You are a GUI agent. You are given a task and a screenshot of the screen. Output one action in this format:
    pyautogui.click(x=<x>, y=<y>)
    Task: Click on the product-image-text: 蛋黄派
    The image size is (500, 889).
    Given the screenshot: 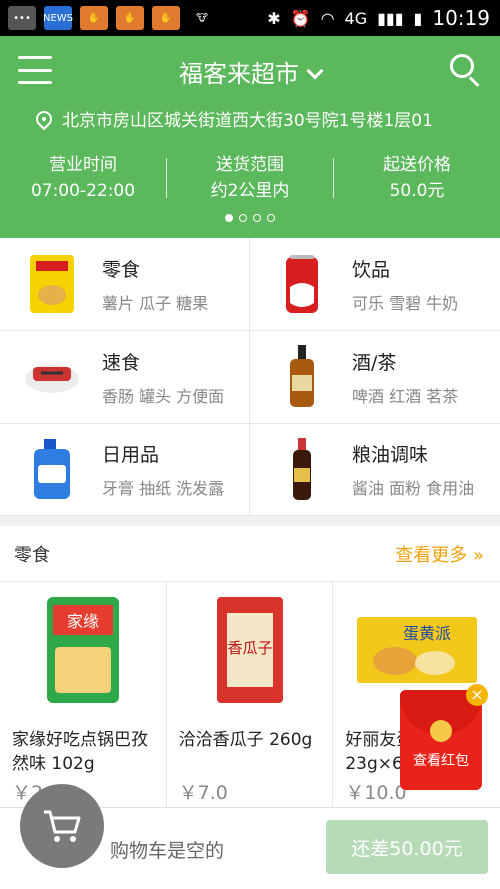 What is the action you would take?
    pyautogui.click(x=427, y=633)
    